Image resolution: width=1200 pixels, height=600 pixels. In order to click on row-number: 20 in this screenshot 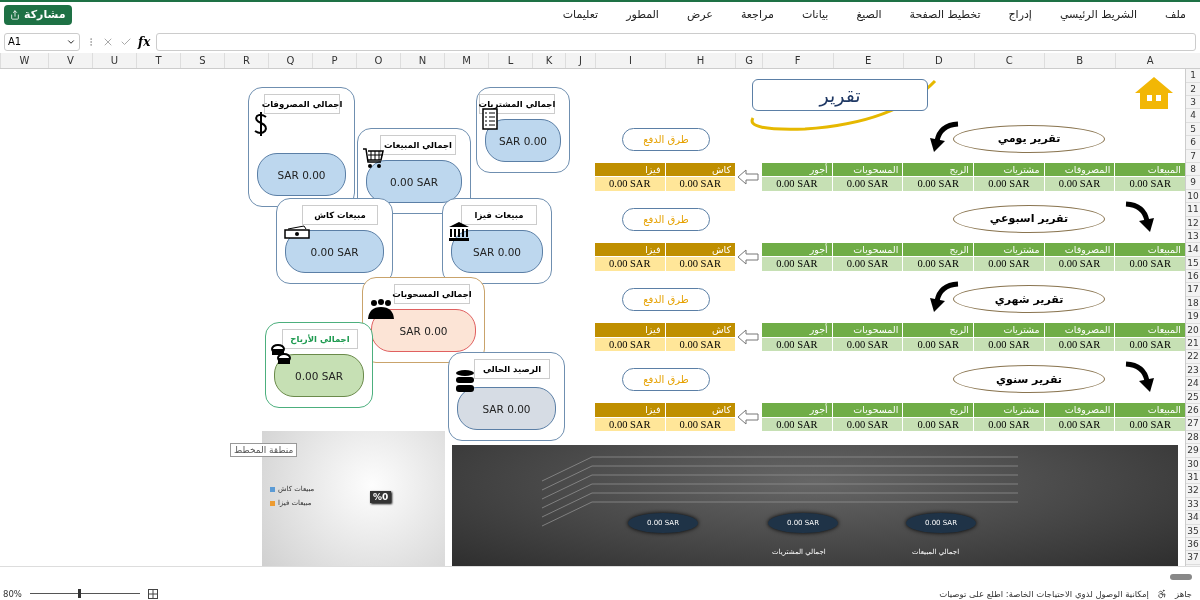, I will do `click(1193, 330)`.